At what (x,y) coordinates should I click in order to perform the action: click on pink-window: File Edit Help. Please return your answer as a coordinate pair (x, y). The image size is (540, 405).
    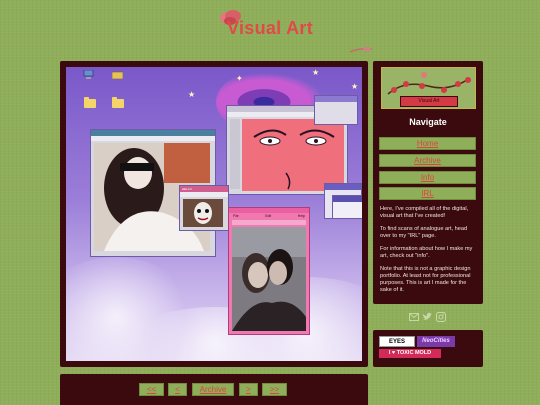
    Looking at the image, I should click on (269, 271).